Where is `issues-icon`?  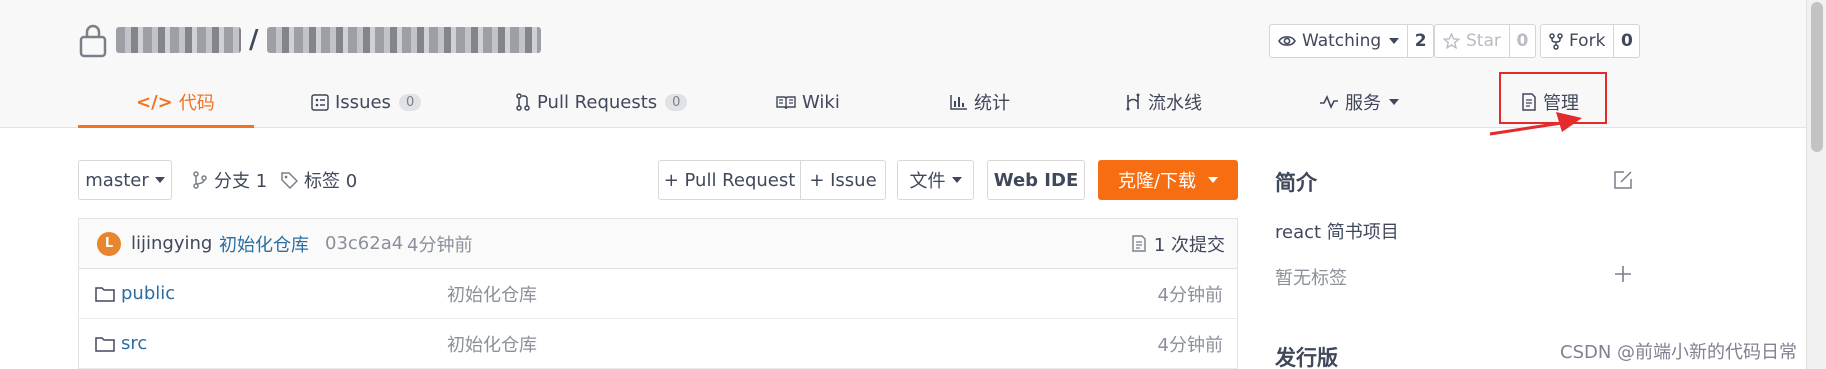 issues-icon is located at coordinates (320, 102).